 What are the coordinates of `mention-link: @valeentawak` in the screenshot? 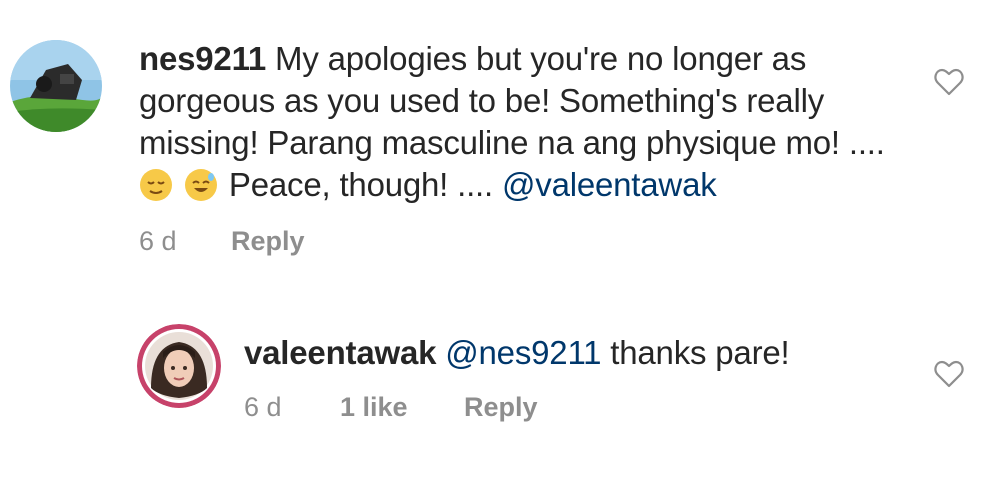 It's located at (609, 184).